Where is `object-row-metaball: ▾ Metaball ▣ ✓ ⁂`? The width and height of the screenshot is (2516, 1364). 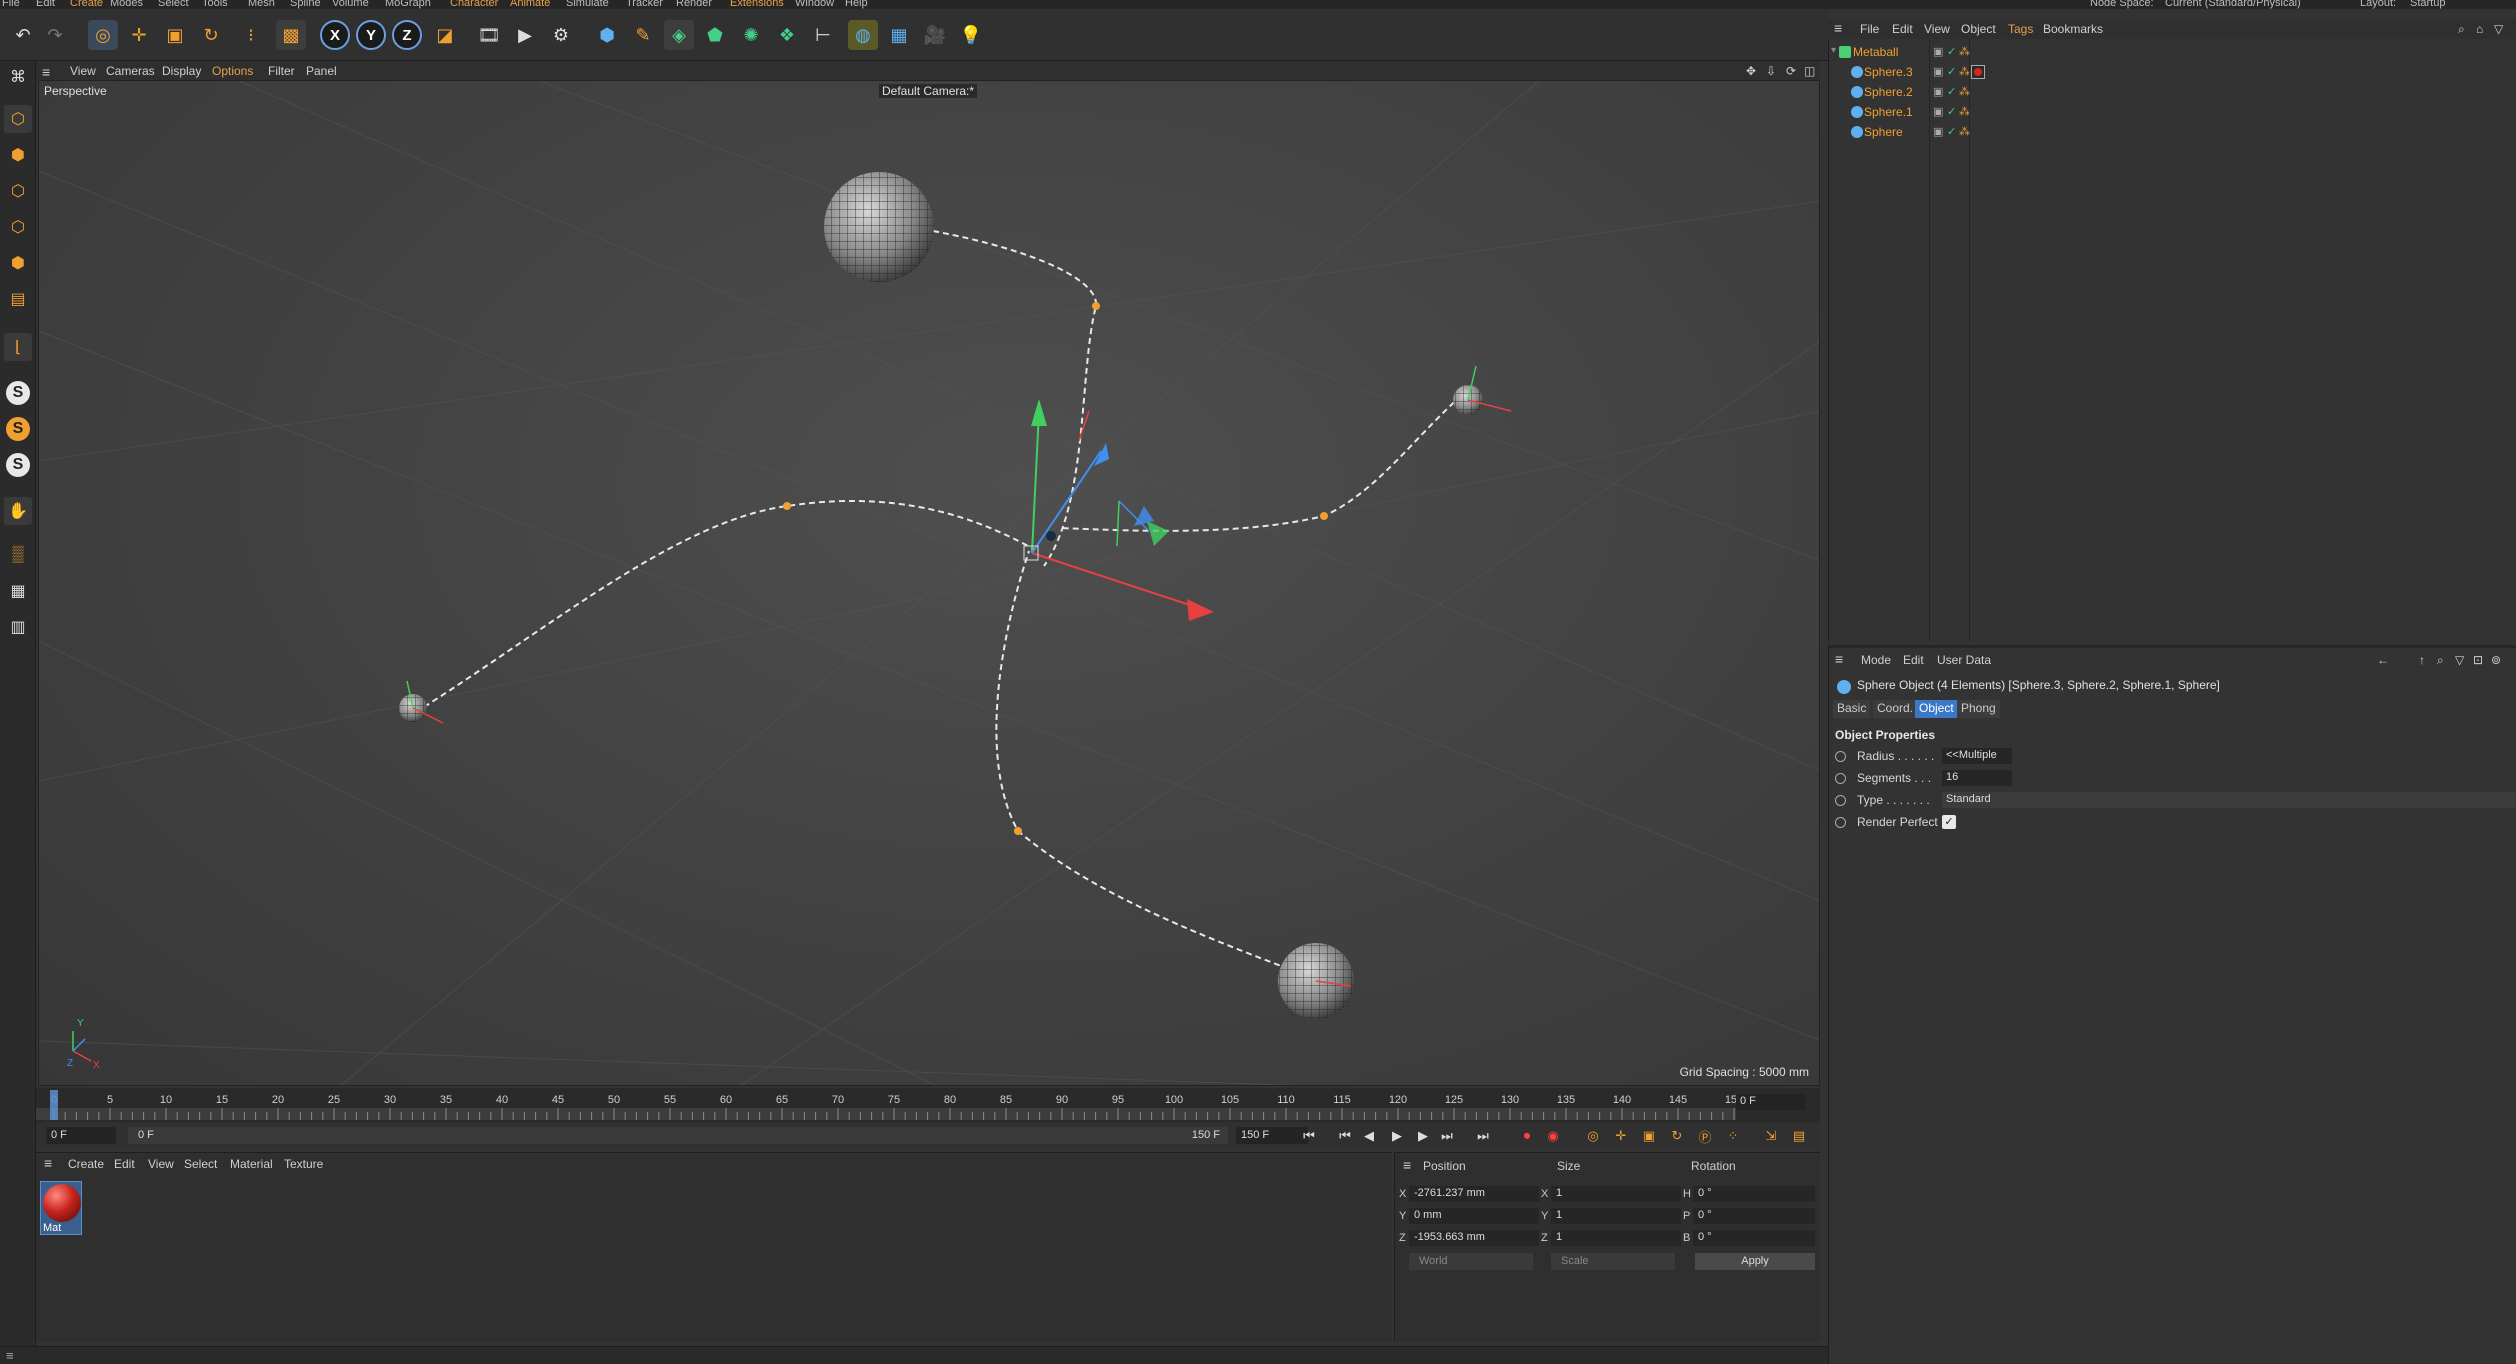
object-row-metaball: ▾ Metaball ▣ ✓ ⁂ is located at coordinates (2172, 52).